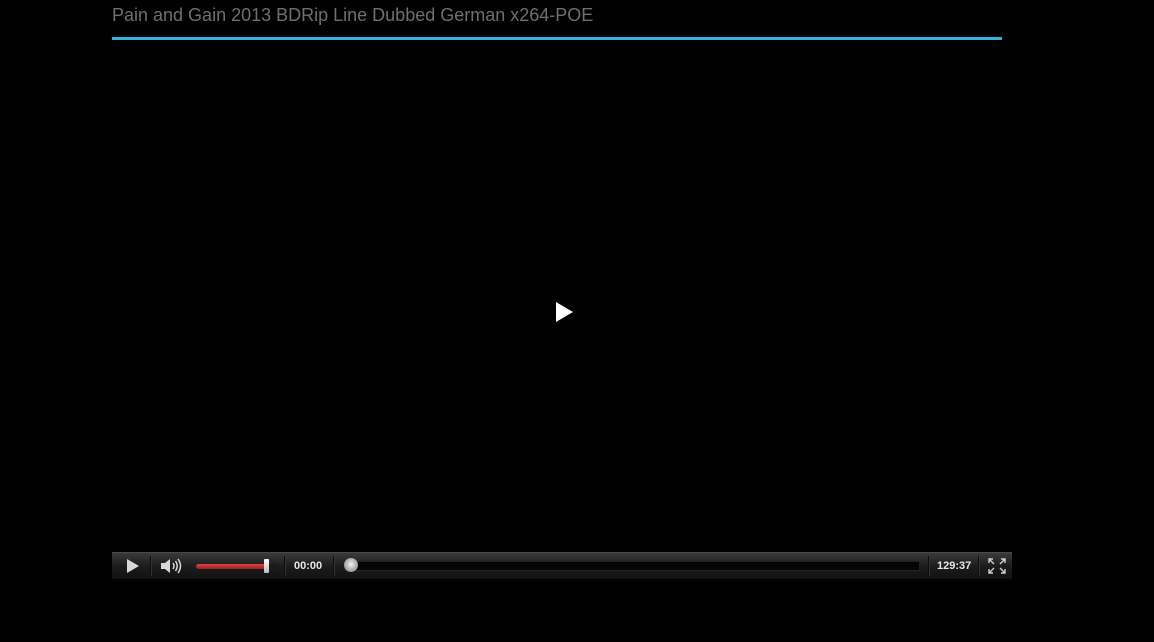 The width and height of the screenshot is (1154, 642). I want to click on total-duration: 129:37, so click(954, 566).